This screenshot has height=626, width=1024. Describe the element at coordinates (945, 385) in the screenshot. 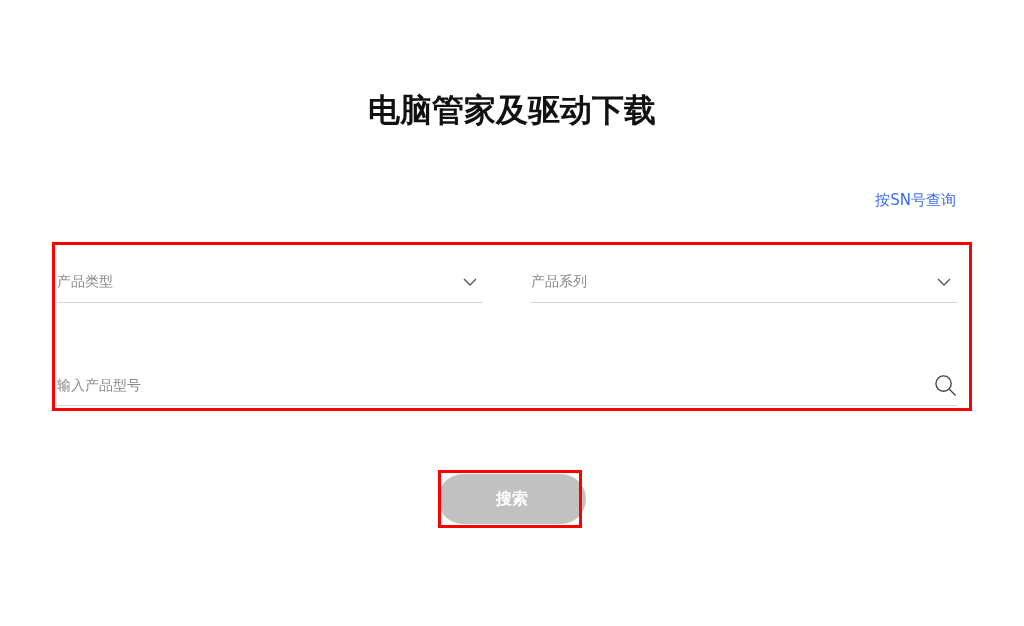

I see `search-icon` at that location.